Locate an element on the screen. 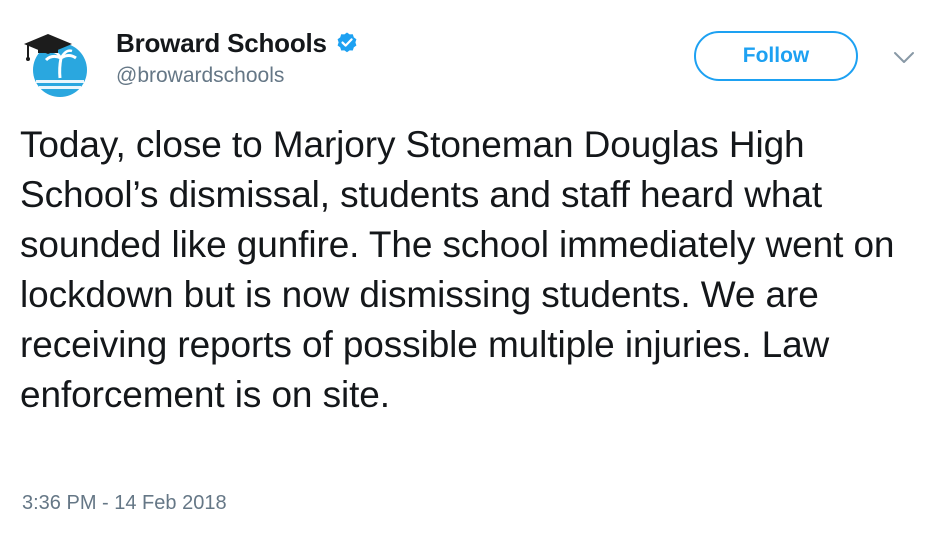 The image size is (950, 540). author-handle: @browardschools is located at coordinates (237, 76).